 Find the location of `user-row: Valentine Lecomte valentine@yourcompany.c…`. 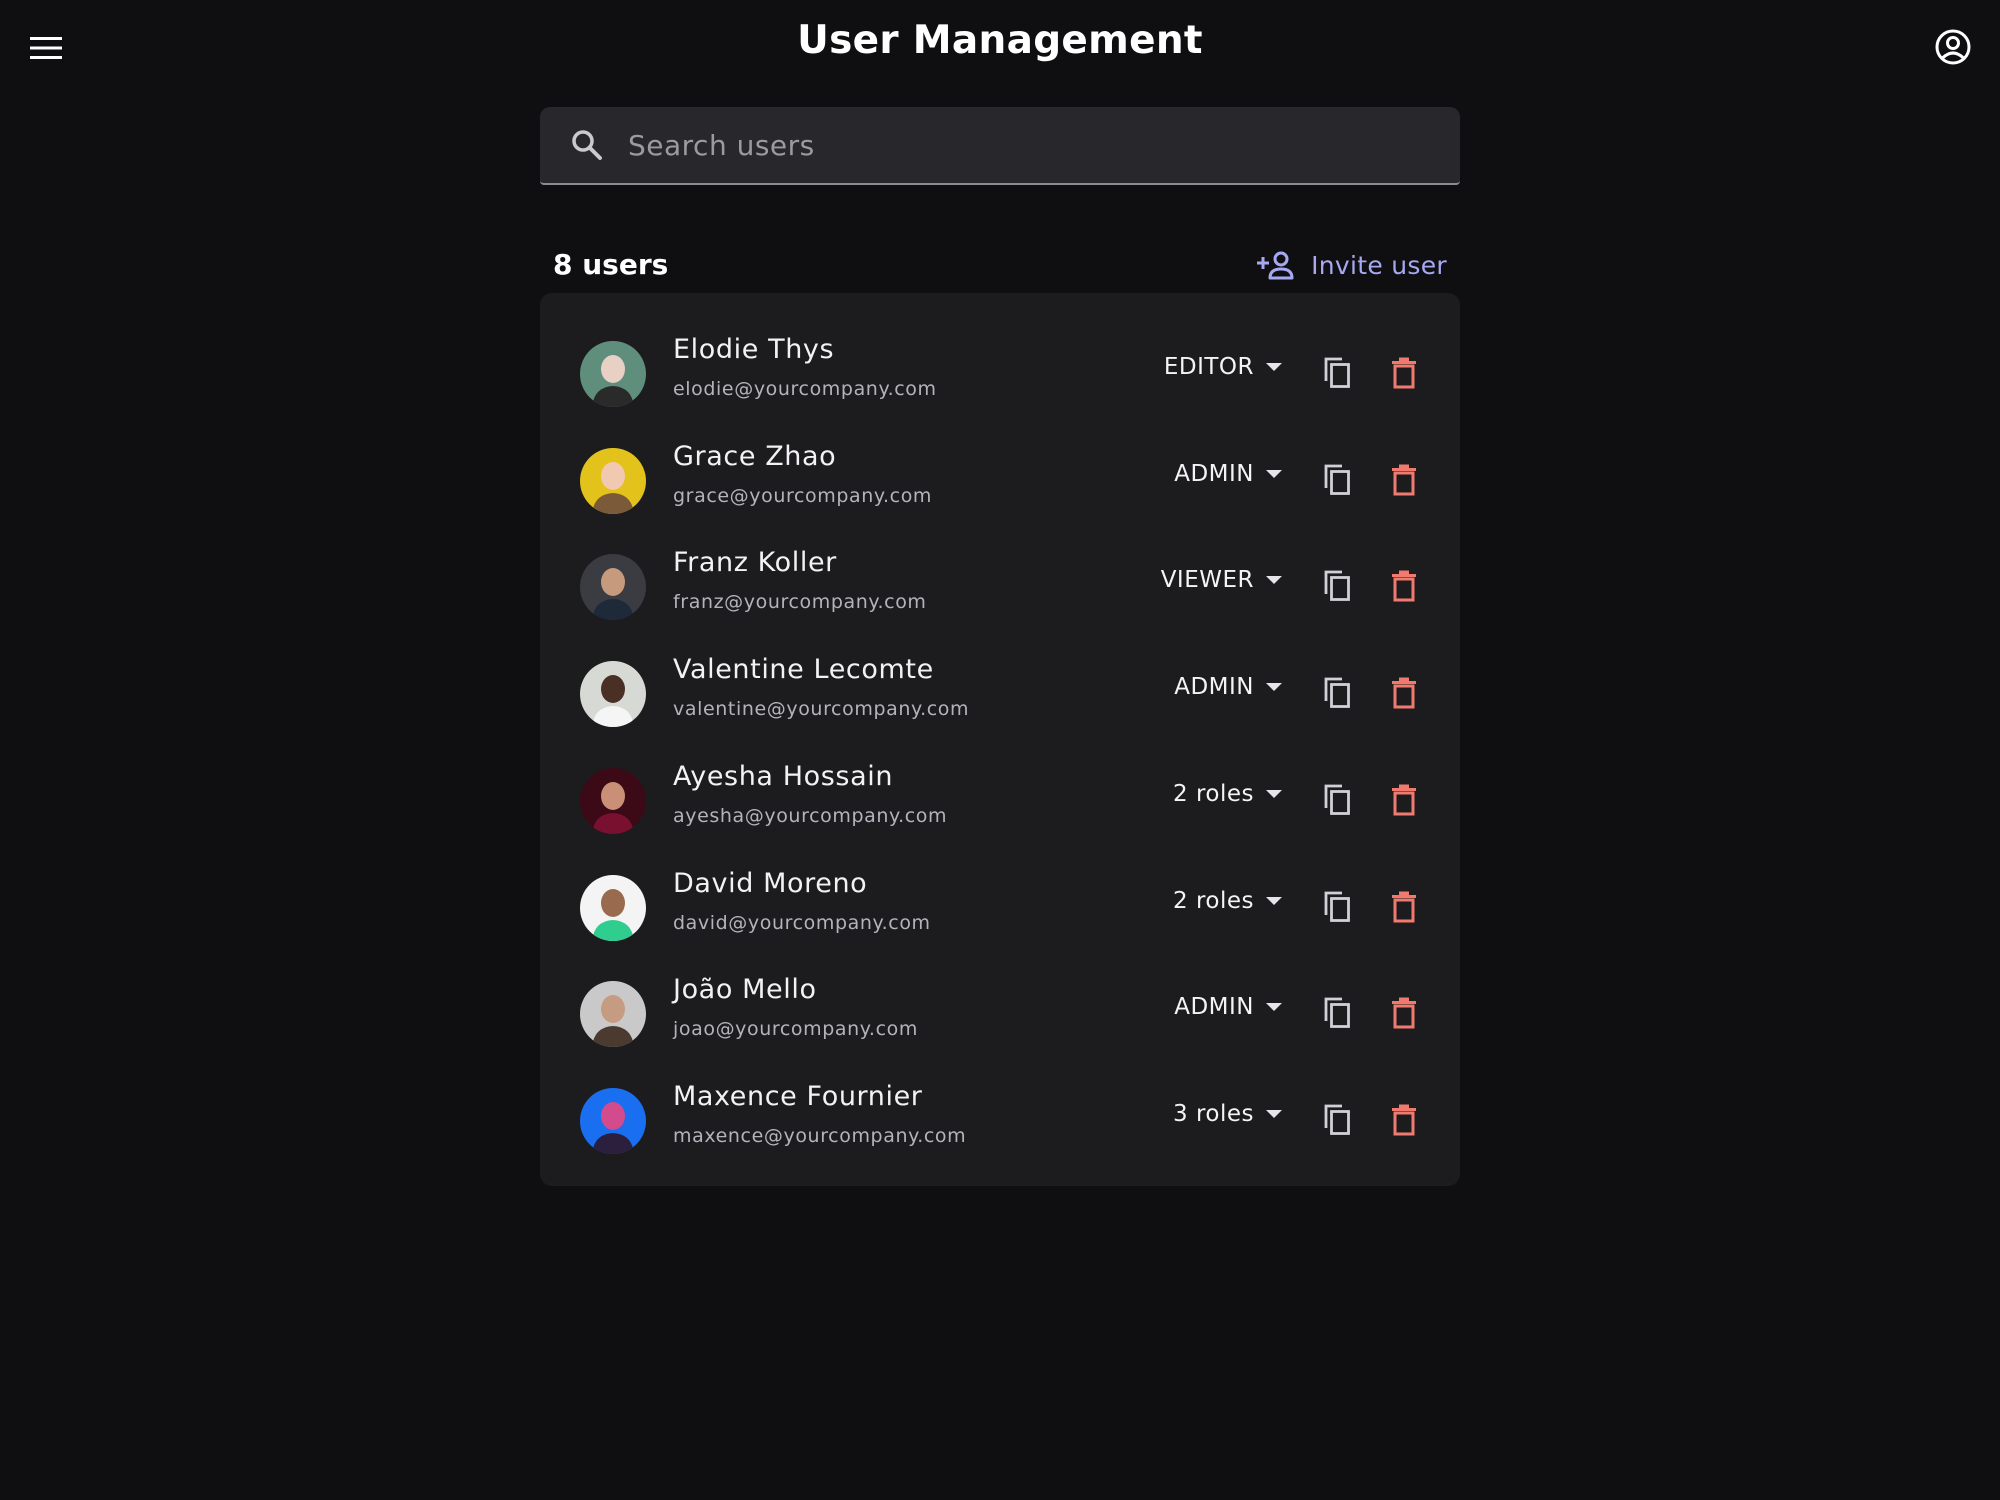

user-row: Valentine Lecomte valentine@yourcompany.c… is located at coordinates (1000, 693).